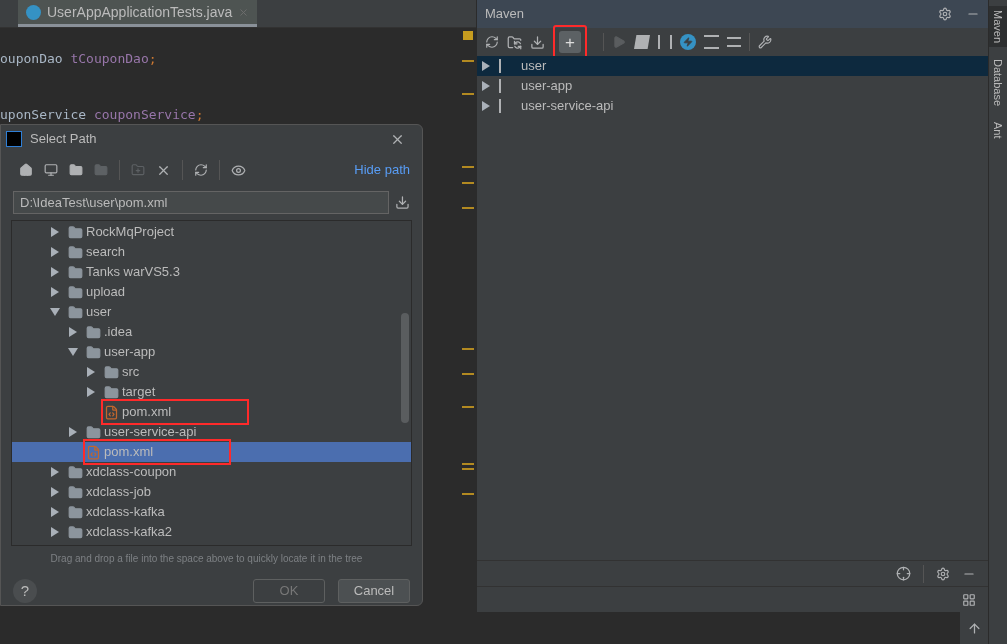  I want to click on tree-row: user, so click(211, 312).